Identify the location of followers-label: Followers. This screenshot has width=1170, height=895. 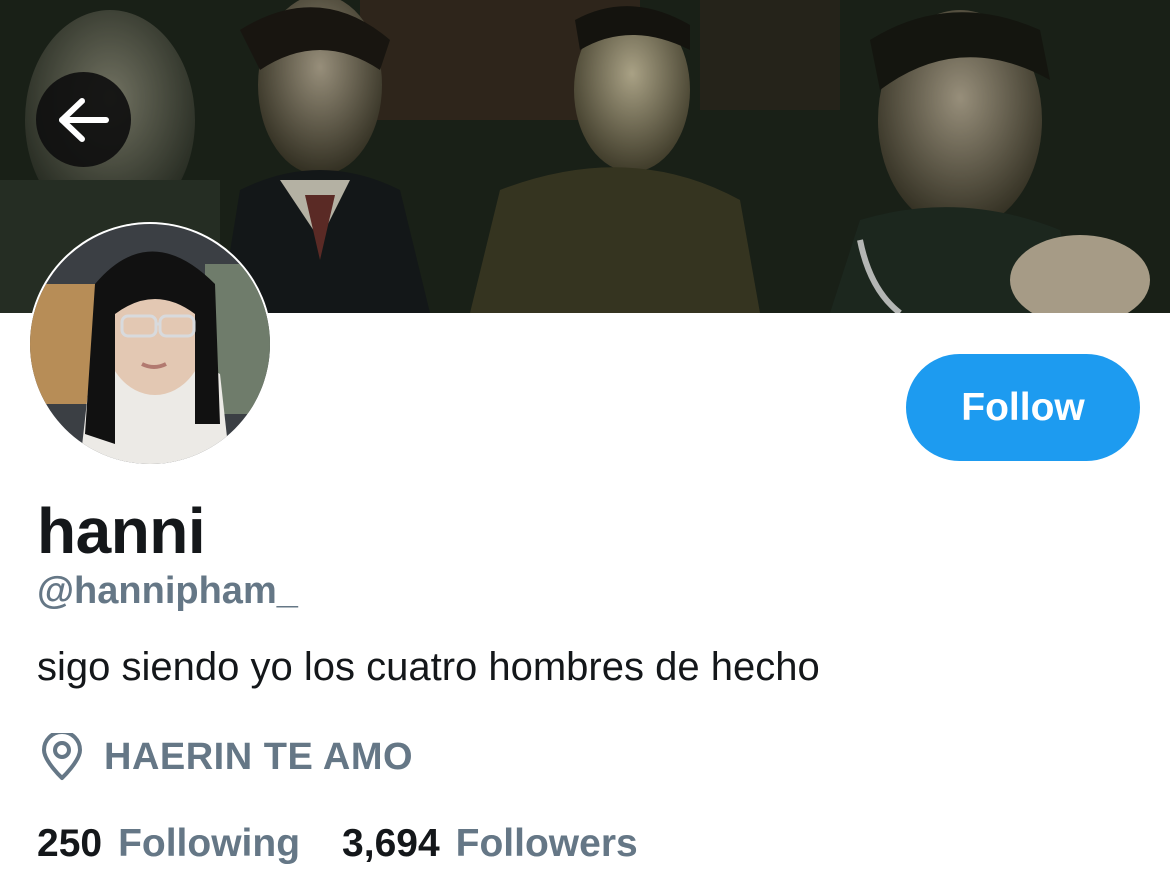
(546, 843).